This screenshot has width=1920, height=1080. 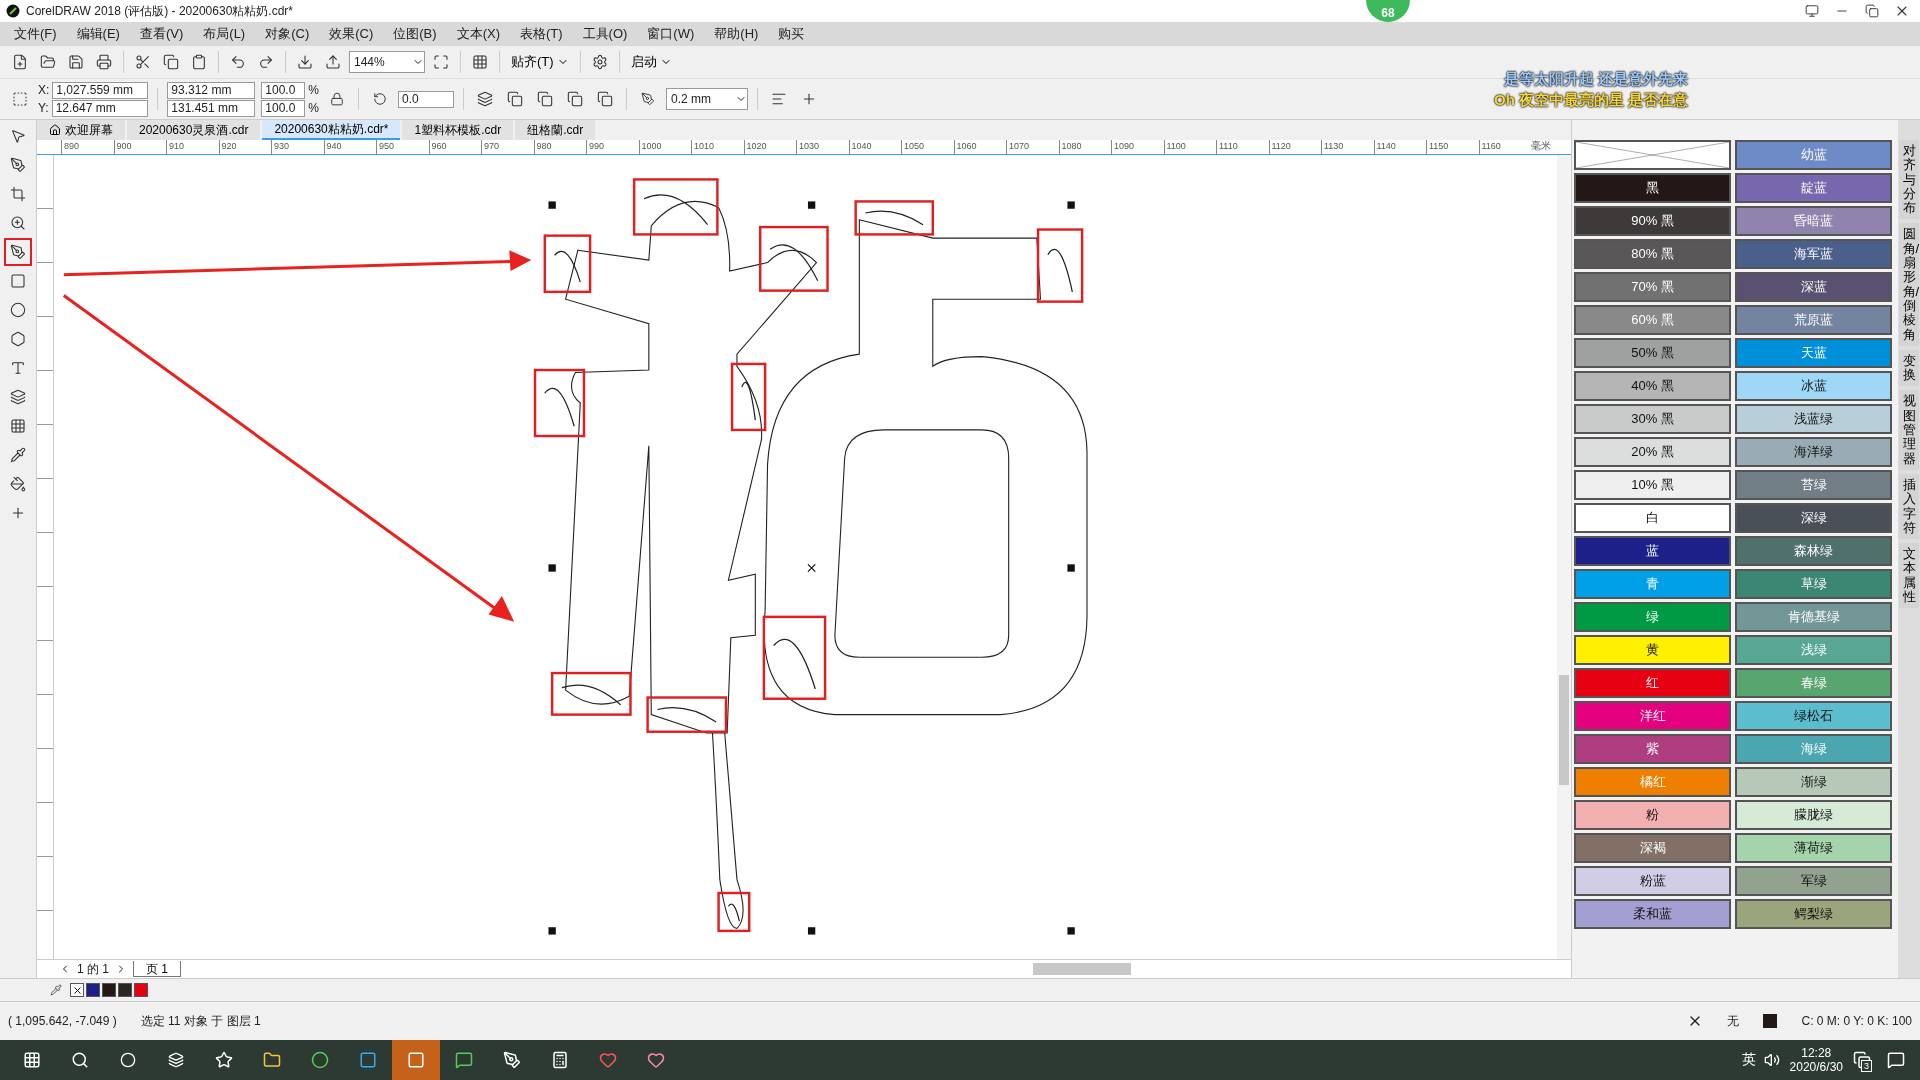 I want to click on y-position-field: 12.647 mm, so click(x=99, y=108).